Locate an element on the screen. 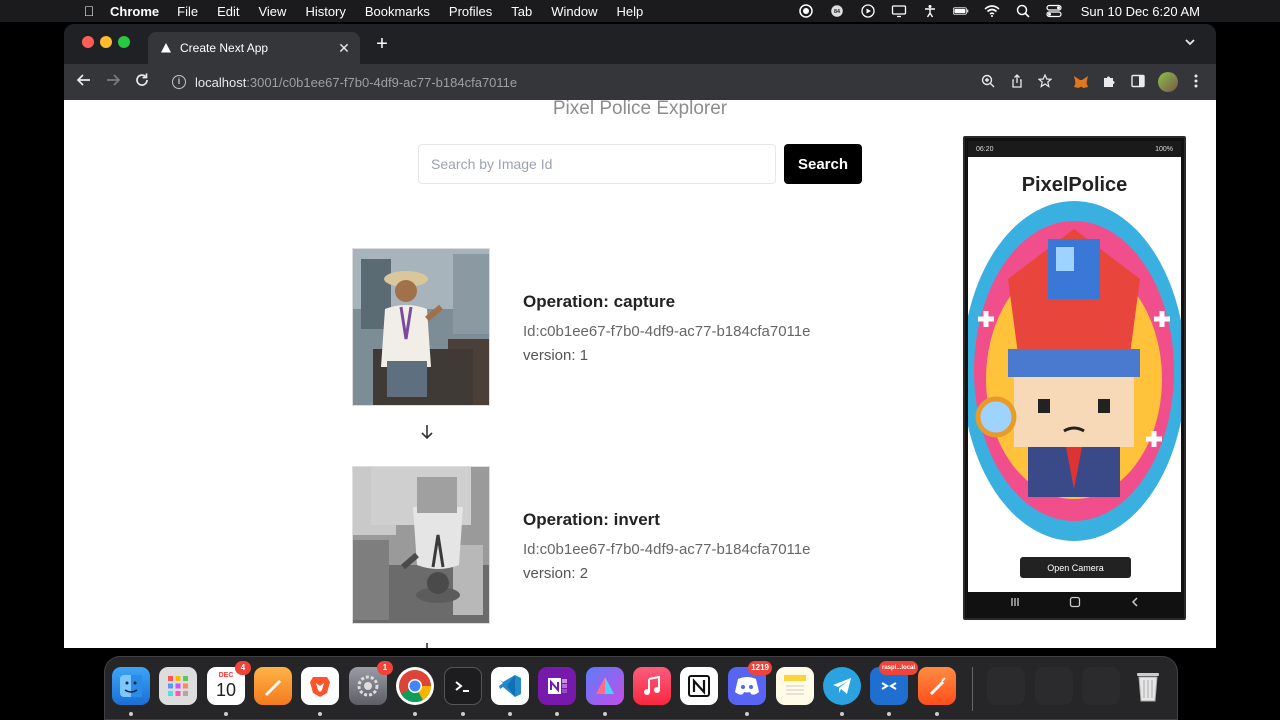 This screenshot has height=720, width=1280. vscode-remote-icon: raspi...local is located at coordinates (894, 683).